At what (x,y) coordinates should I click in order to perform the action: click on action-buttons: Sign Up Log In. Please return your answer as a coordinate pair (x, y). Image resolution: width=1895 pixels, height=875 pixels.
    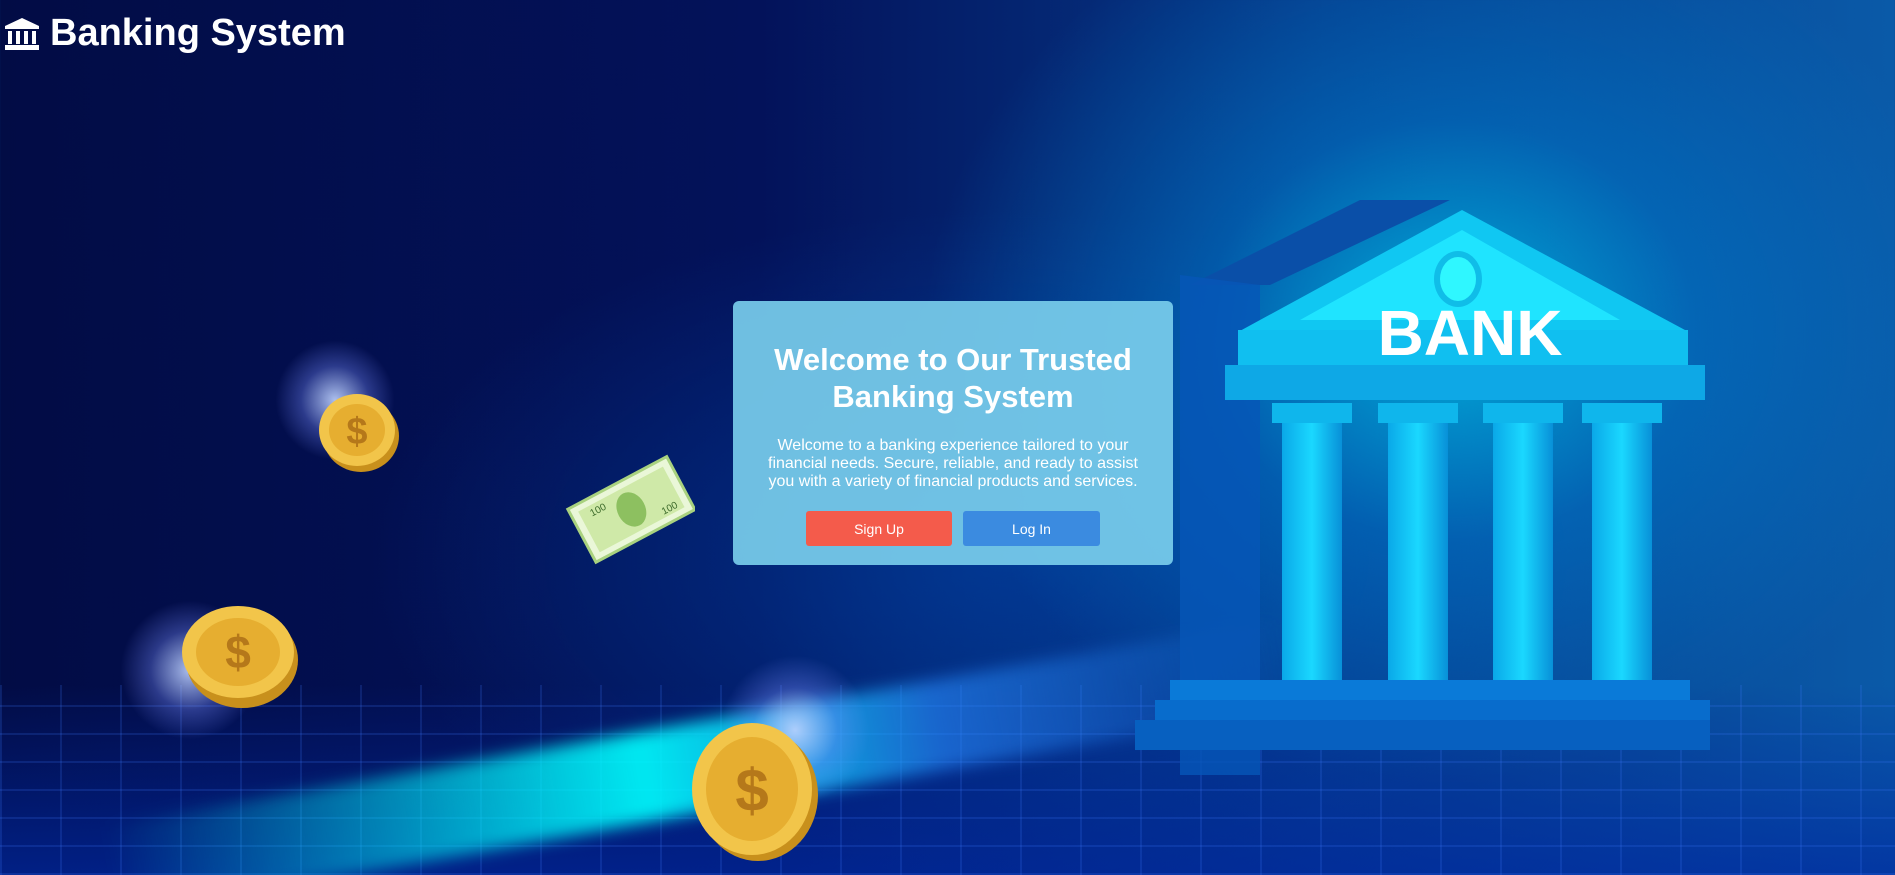
    Looking at the image, I should click on (953, 528).